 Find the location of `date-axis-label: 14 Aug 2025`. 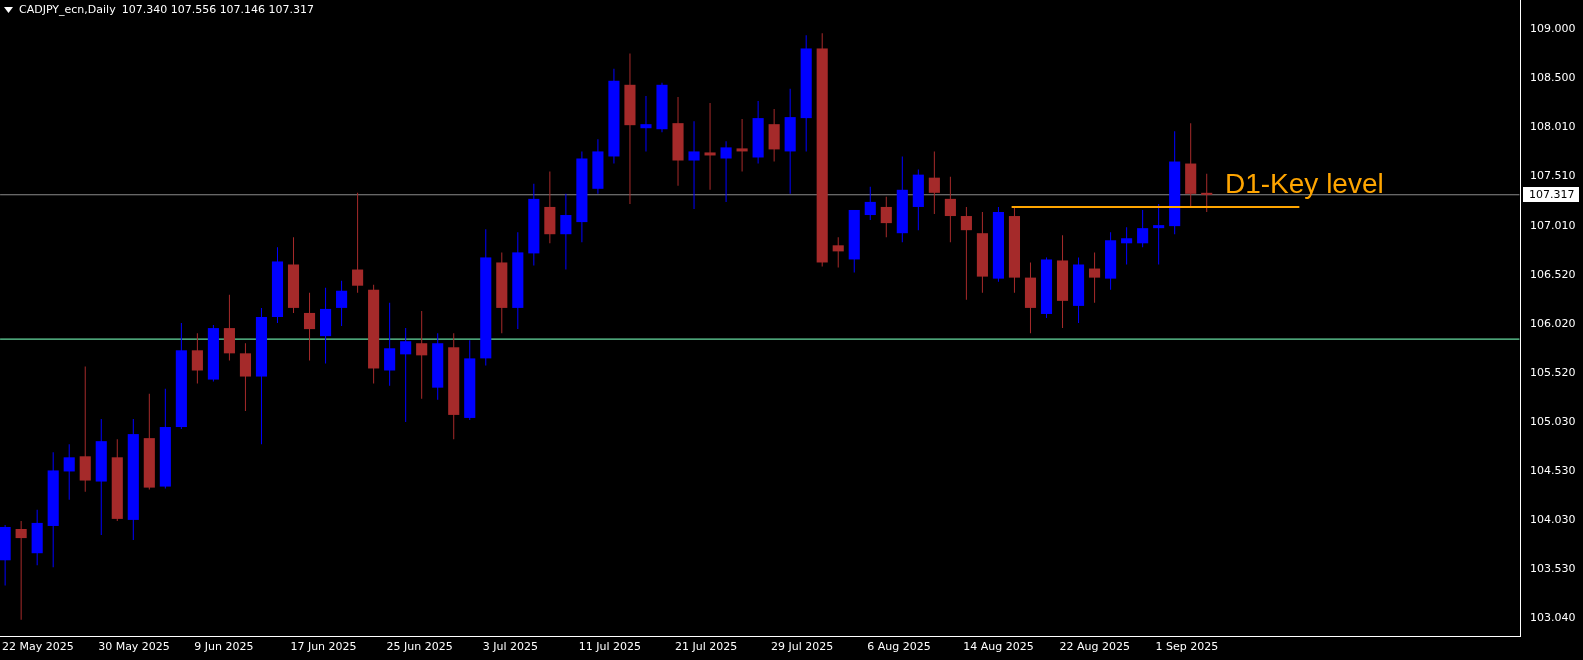

date-axis-label: 14 Aug 2025 is located at coordinates (998, 646).